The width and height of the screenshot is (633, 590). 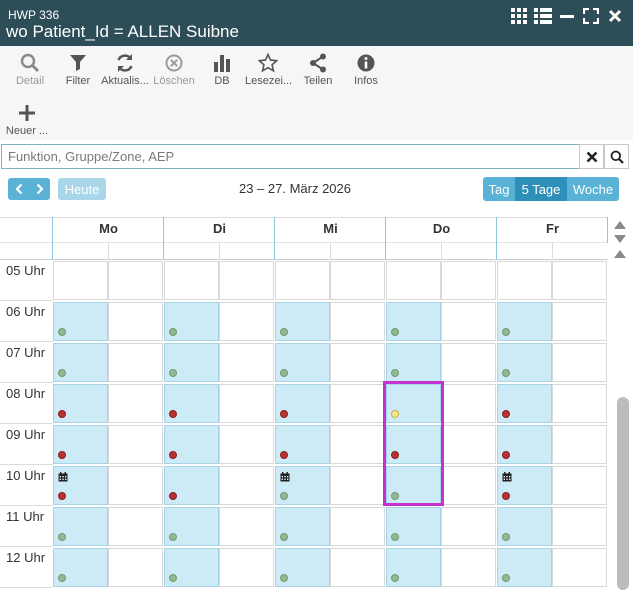 I want to click on prev-button, so click(x=18, y=189).